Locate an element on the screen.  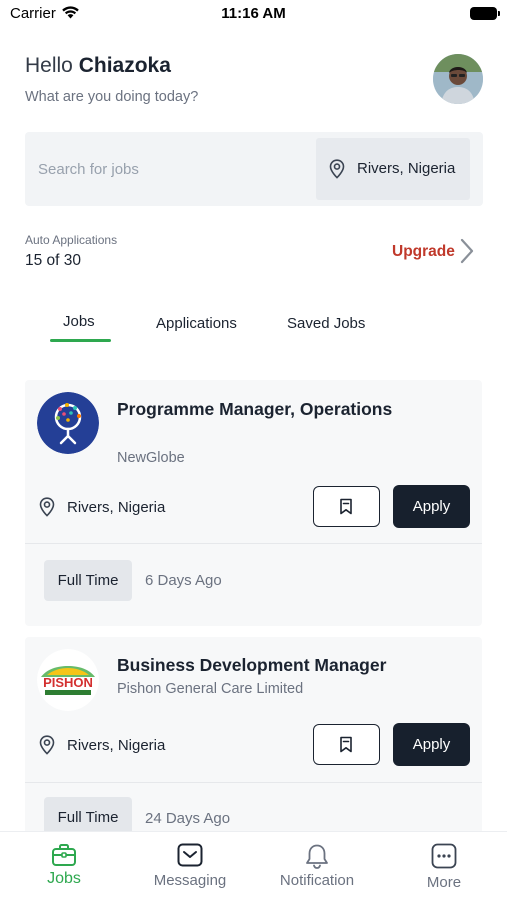
company-name: NewGlobe is located at coordinates (151, 458).